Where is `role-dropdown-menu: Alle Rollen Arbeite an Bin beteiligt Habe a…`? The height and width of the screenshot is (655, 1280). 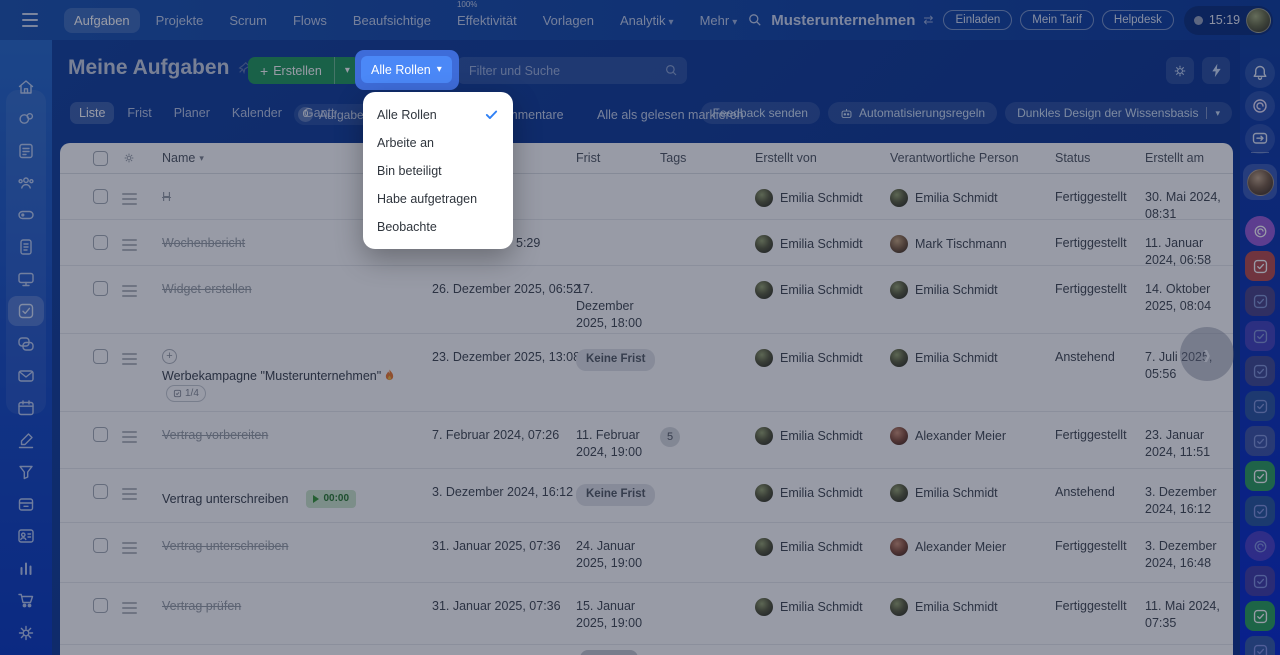
role-dropdown-menu: Alle Rollen Arbeite an Bin beteiligt Habe a… is located at coordinates (438, 170).